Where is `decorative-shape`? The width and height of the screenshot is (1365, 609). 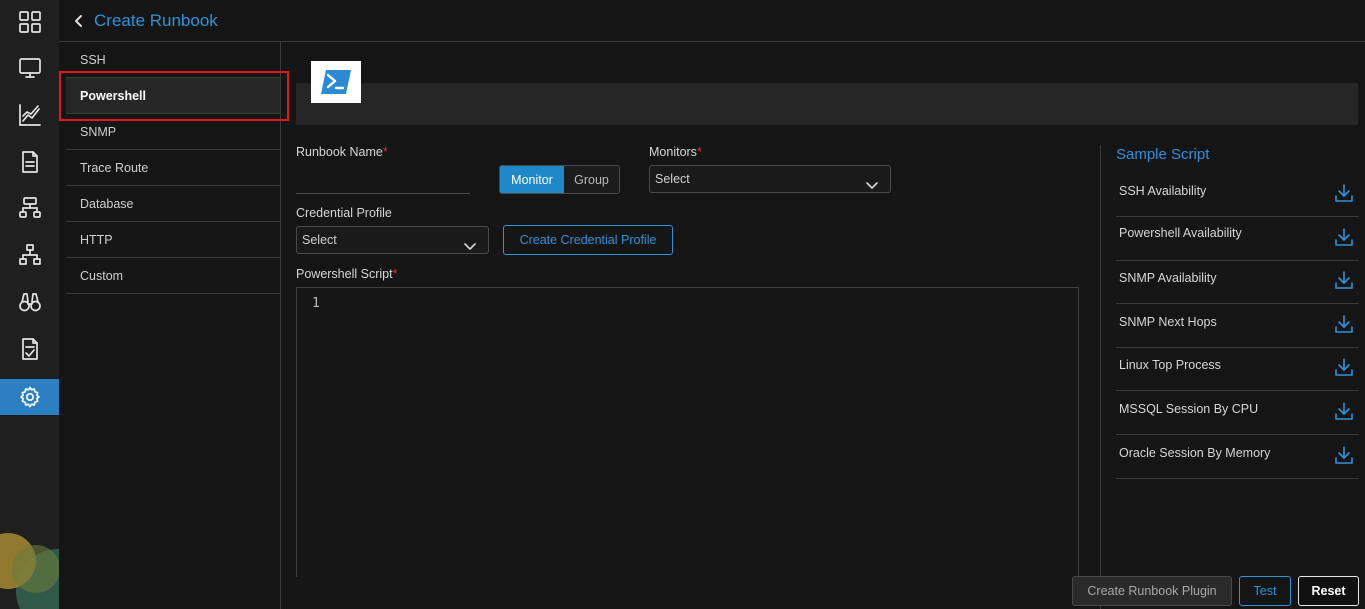
decorative-shape is located at coordinates (29, 571).